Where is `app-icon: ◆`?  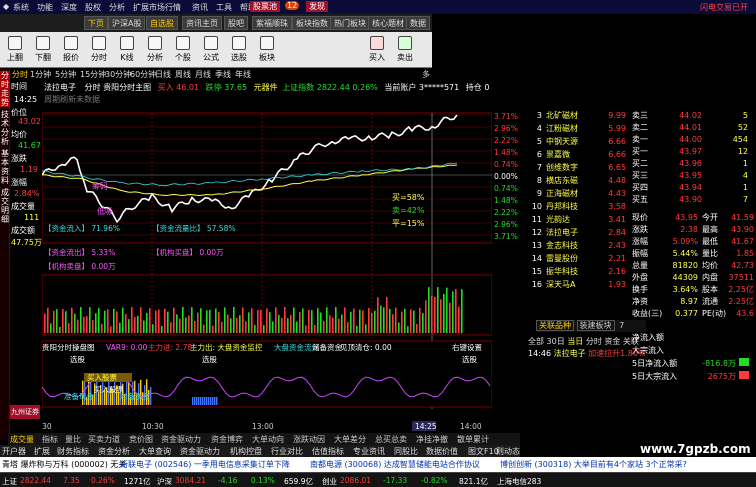
app-icon: ◆ is located at coordinates (6, 6).